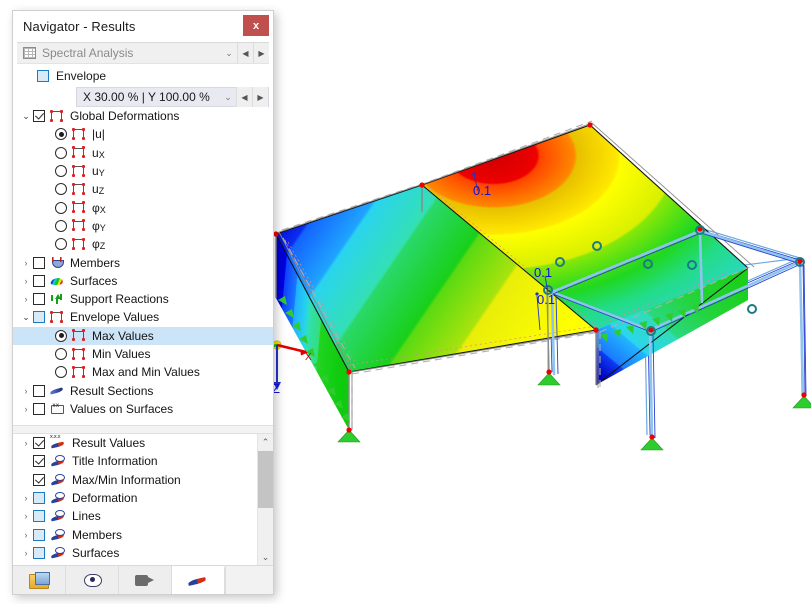  I want to click on display-navigator-tab, so click(92, 580).